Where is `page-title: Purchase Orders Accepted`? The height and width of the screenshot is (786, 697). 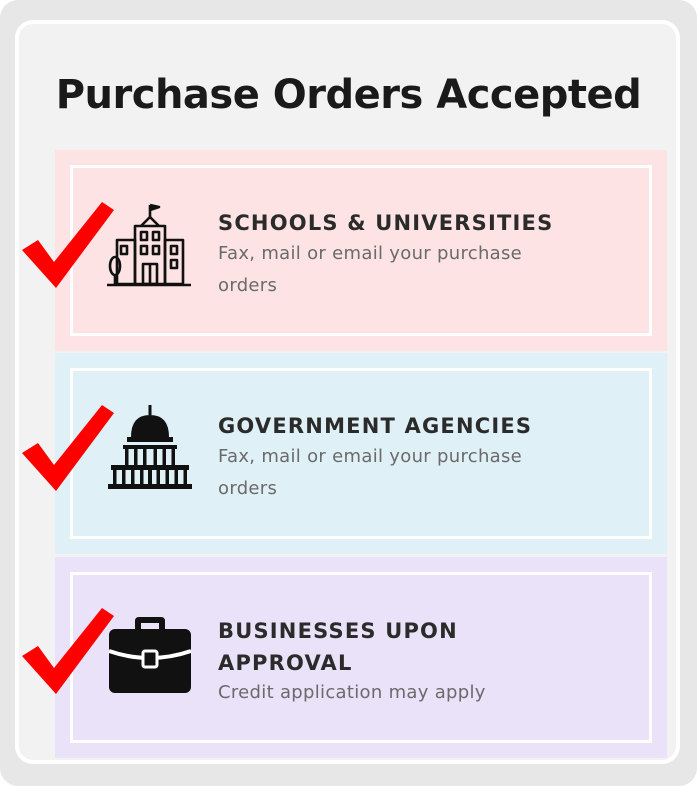
page-title: Purchase Orders Accepted is located at coordinates (348, 95).